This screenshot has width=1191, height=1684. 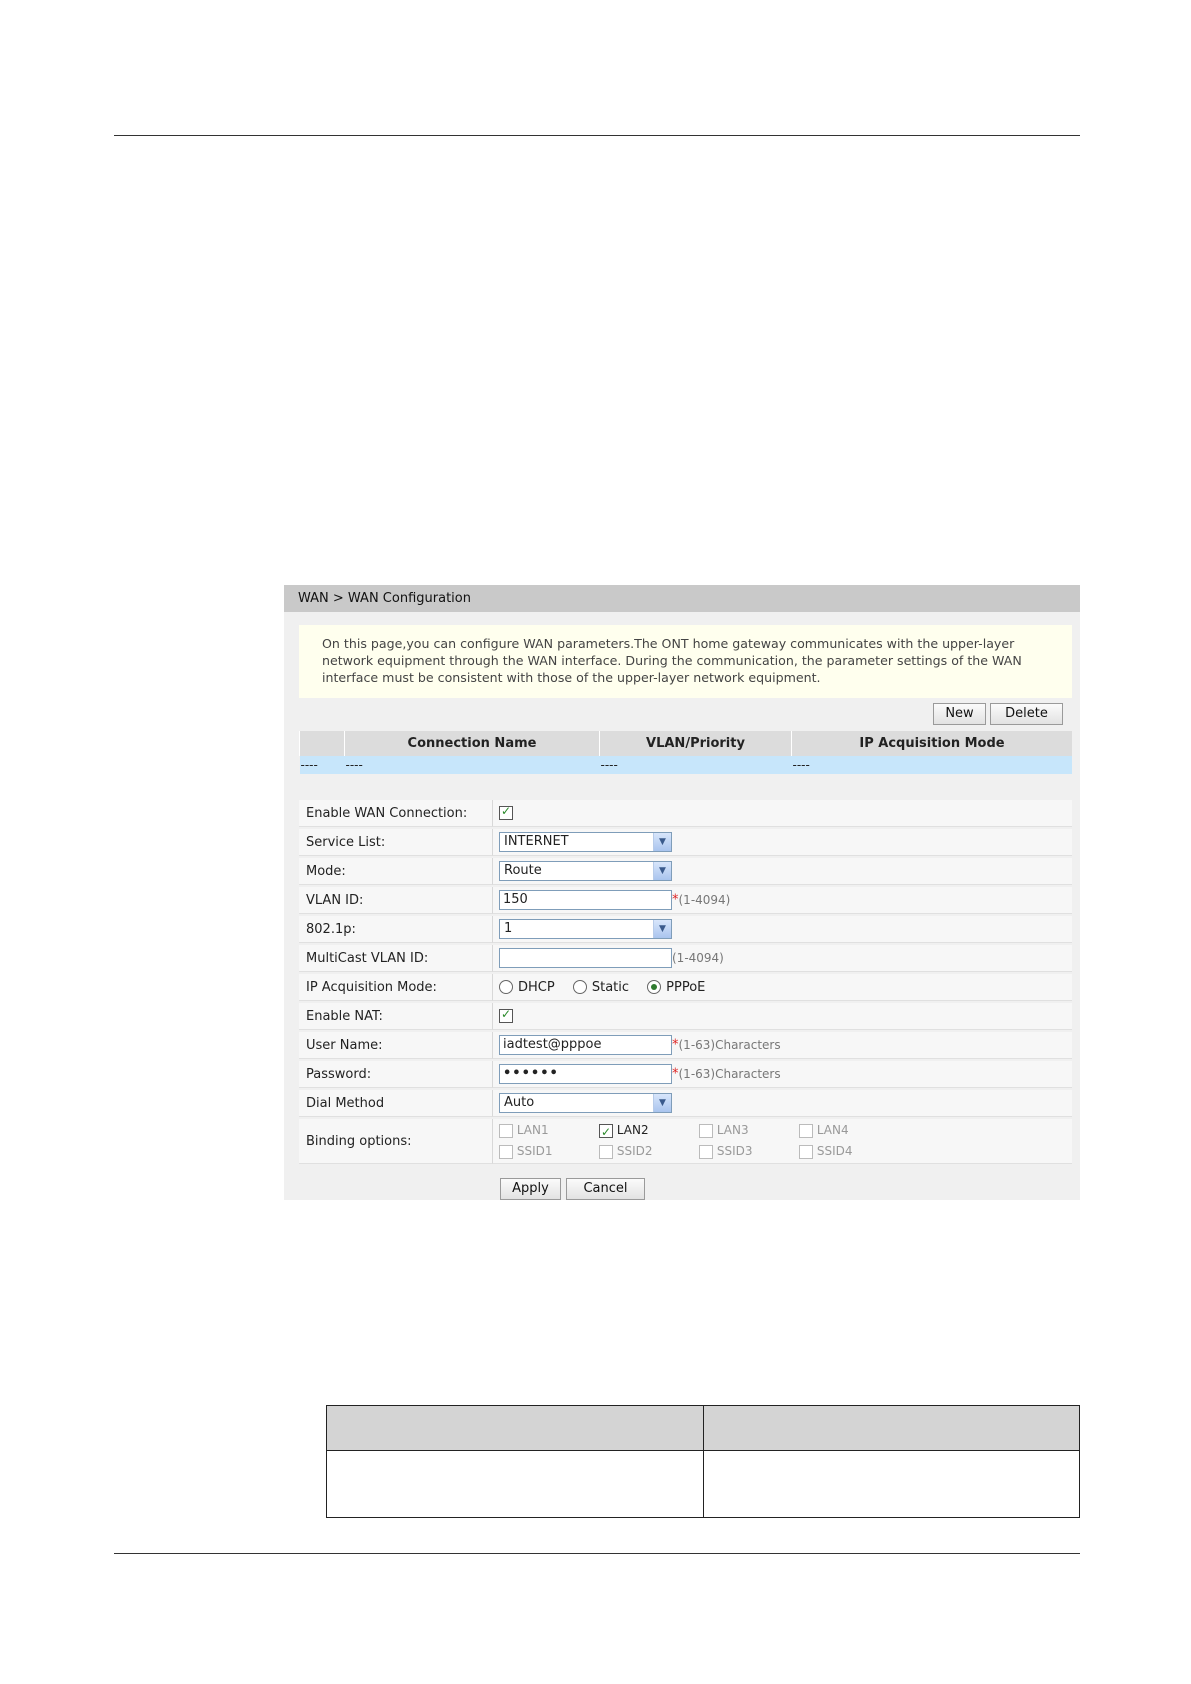 I want to click on form-row-enable-nat: Enable NAT:, so click(x=685, y=1016).